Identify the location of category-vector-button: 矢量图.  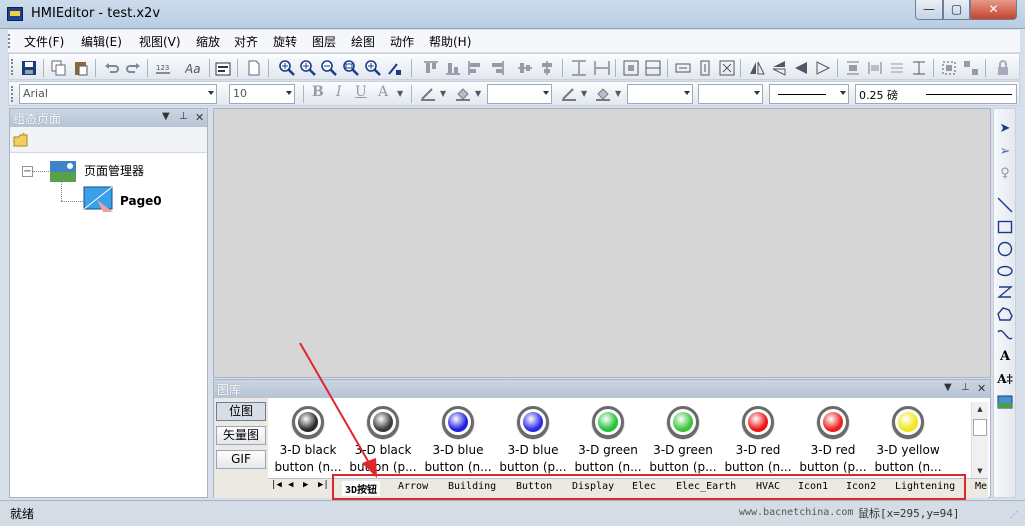
(241, 435).